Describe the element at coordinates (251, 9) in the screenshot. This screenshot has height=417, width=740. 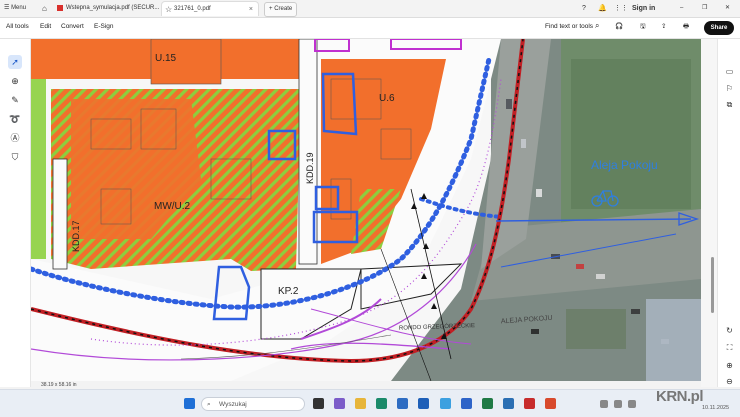
I see `close-tab-icon: ×` at that location.